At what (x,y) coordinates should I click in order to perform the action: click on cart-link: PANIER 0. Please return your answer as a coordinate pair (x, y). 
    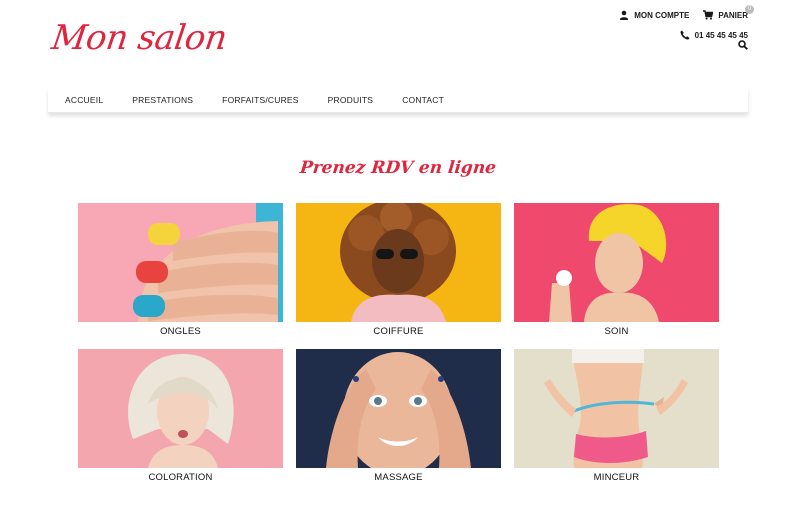
    Looking at the image, I should click on (728, 12).